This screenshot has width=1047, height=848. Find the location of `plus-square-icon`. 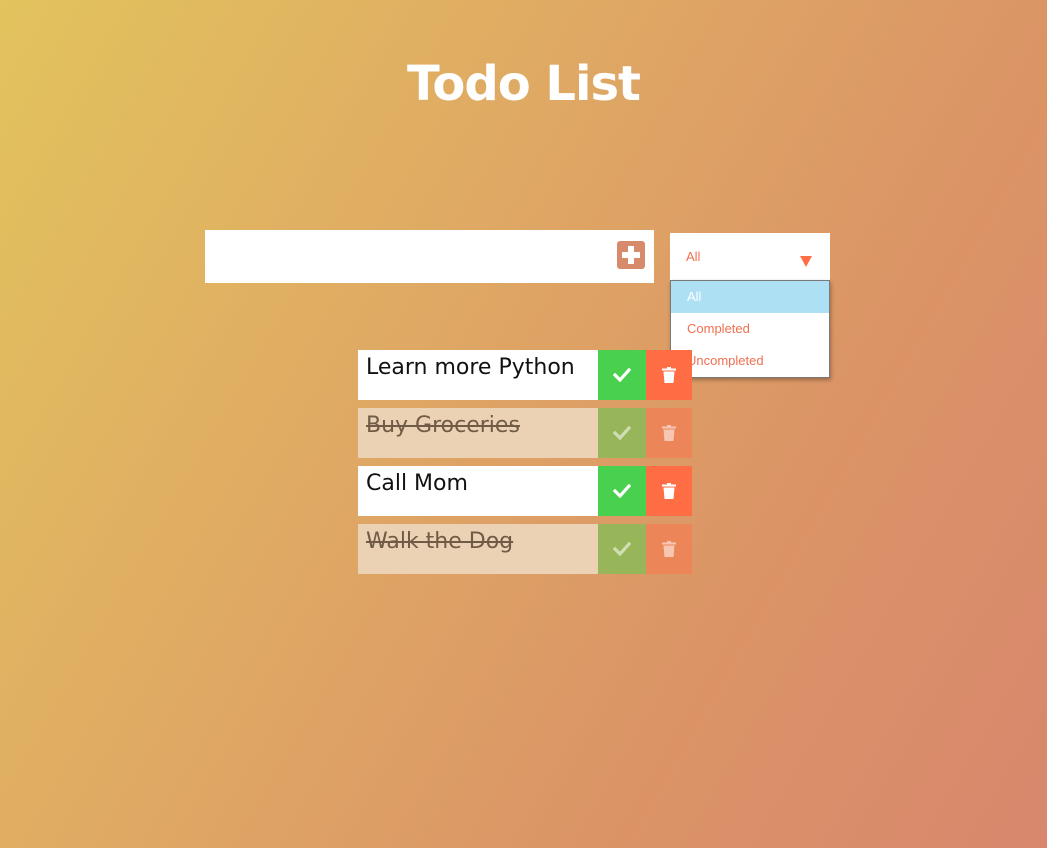

plus-square-icon is located at coordinates (631, 255).